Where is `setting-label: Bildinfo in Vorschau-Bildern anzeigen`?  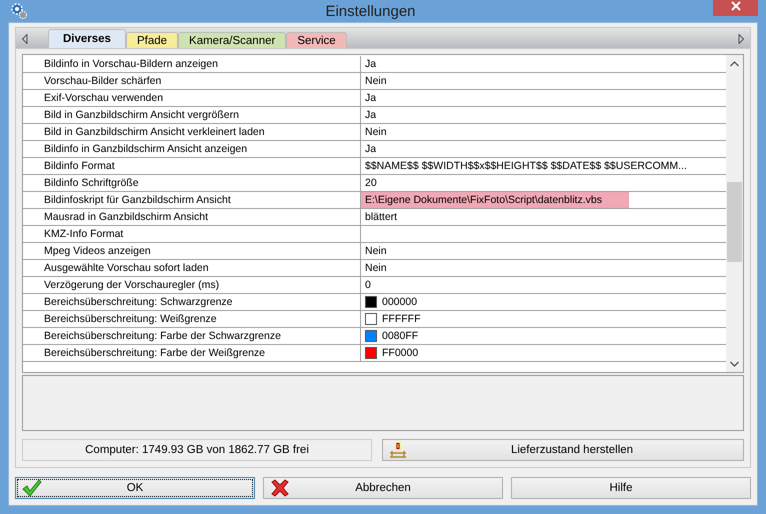
setting-label: Bildinfo in Vorschau-Bildern anzeigen is located at coordinates (192, 64).